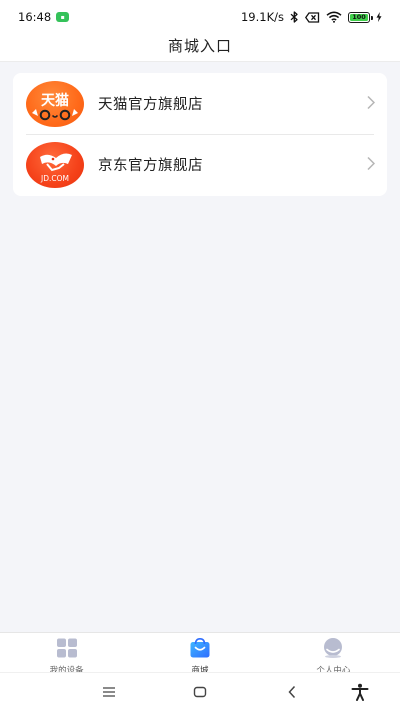 Image resolution: width=400 pixels, height=711 pixels. Describe the element at coordinates (294, 17) in the screenshot. I see `bluetooth-icon` at that location.